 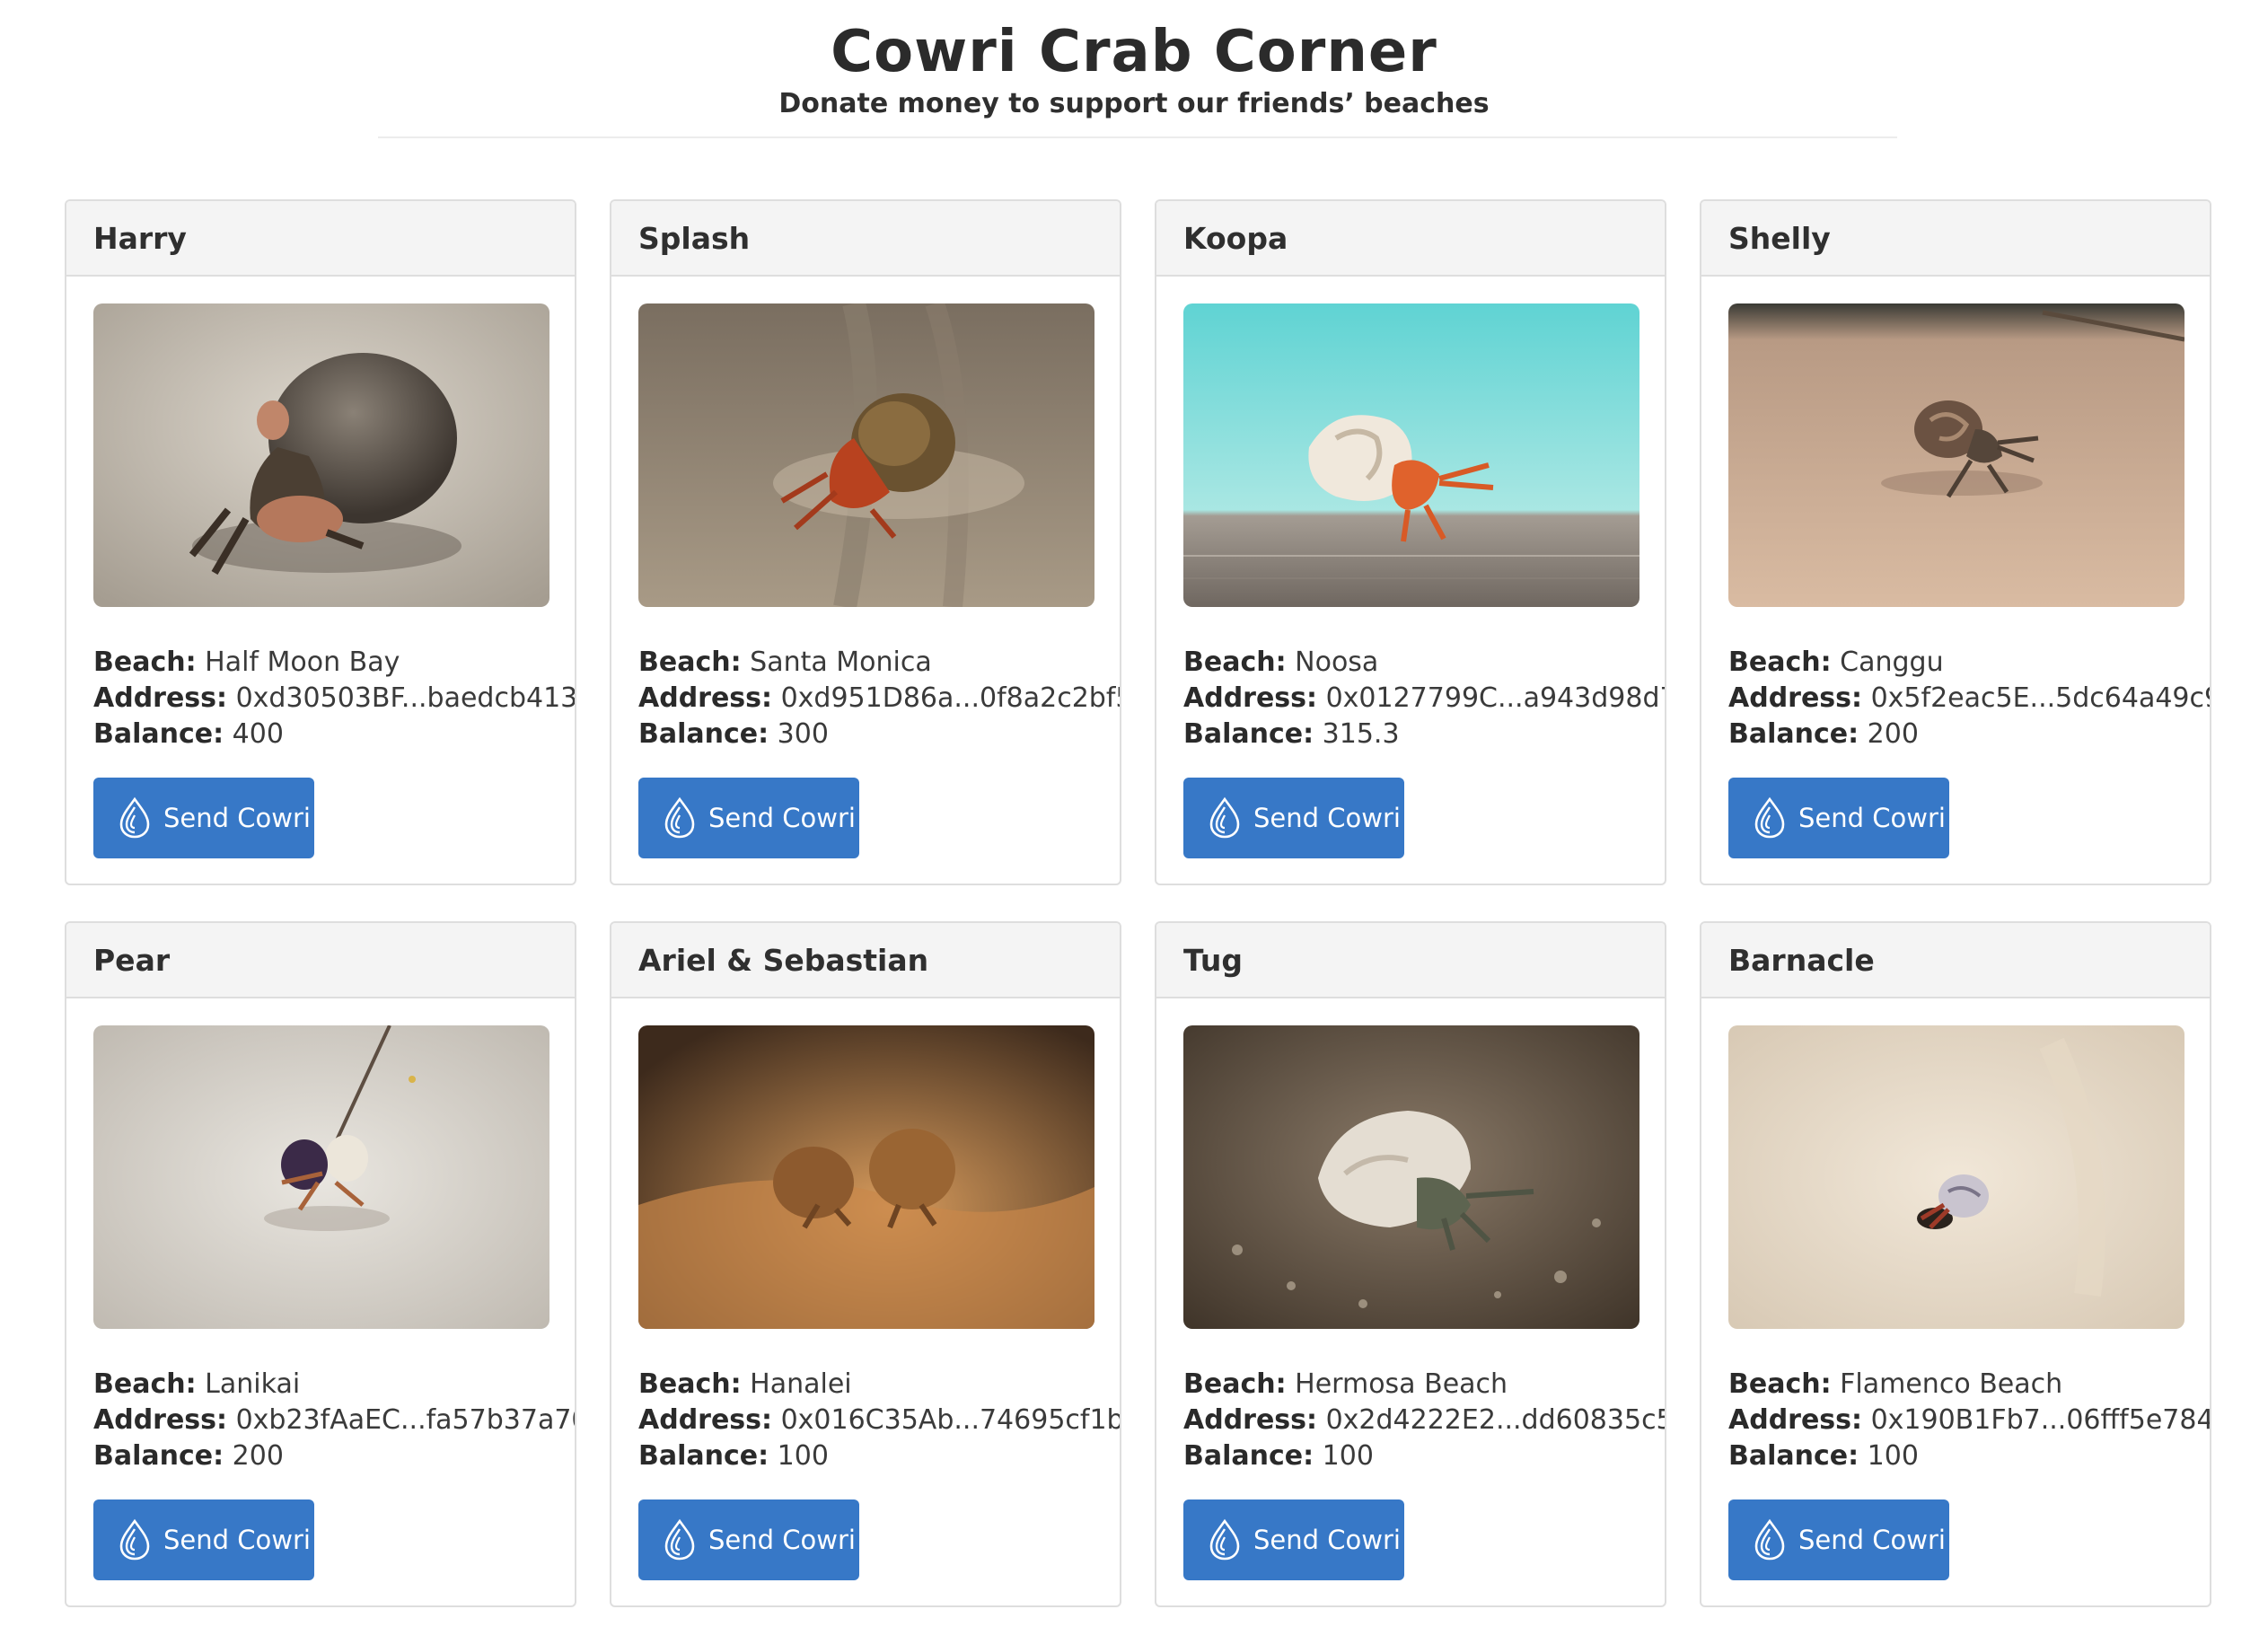 I want to click on card-title: Barnacle, so click(x=1955, y=960).